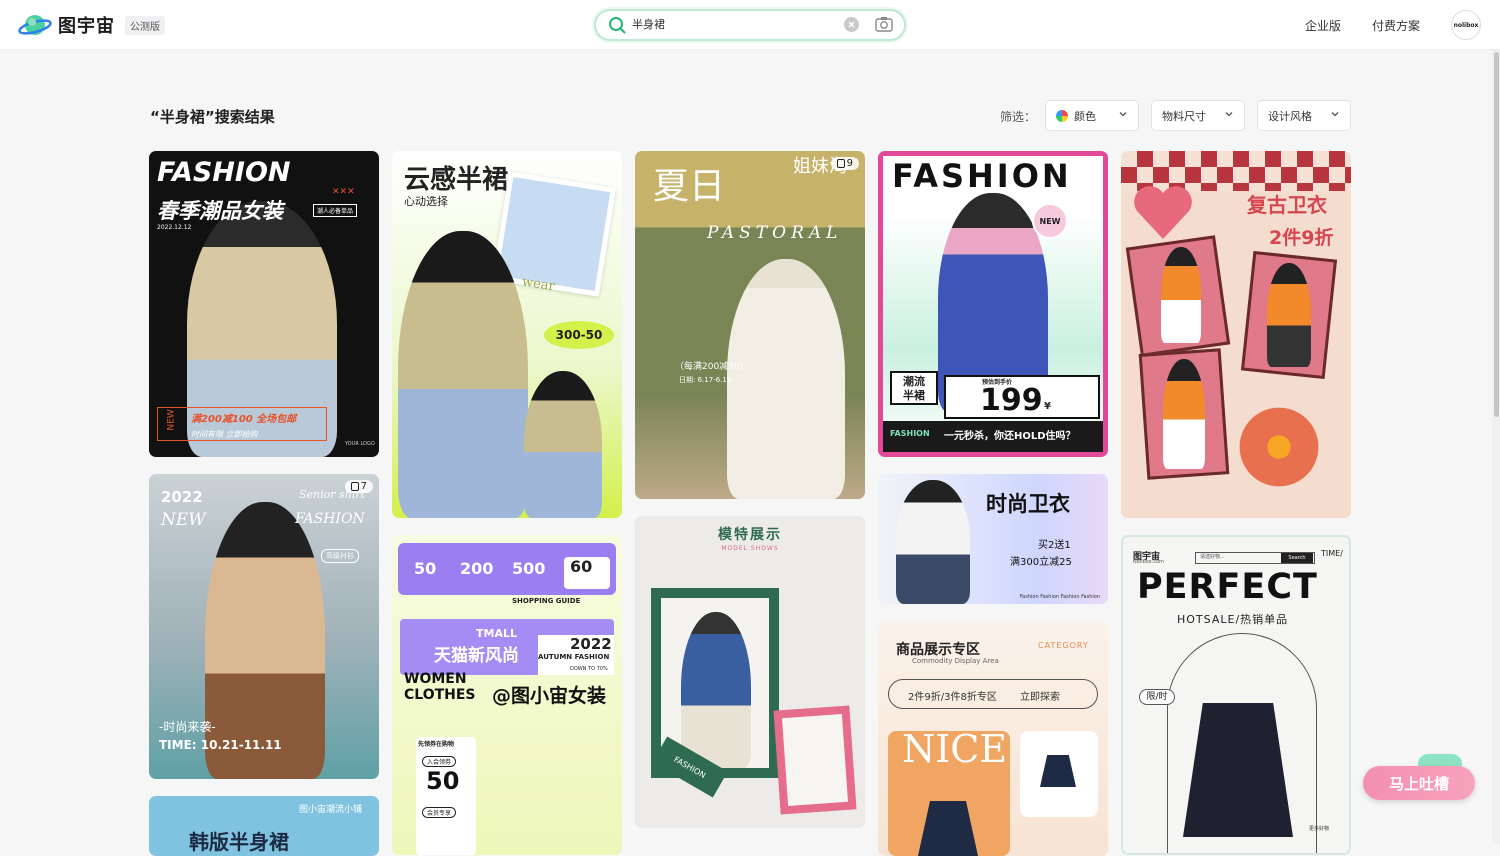  Describe the element at coordinates (426, 201) in the screenshot. I see `card-subtitle: 心动选择` at that location.